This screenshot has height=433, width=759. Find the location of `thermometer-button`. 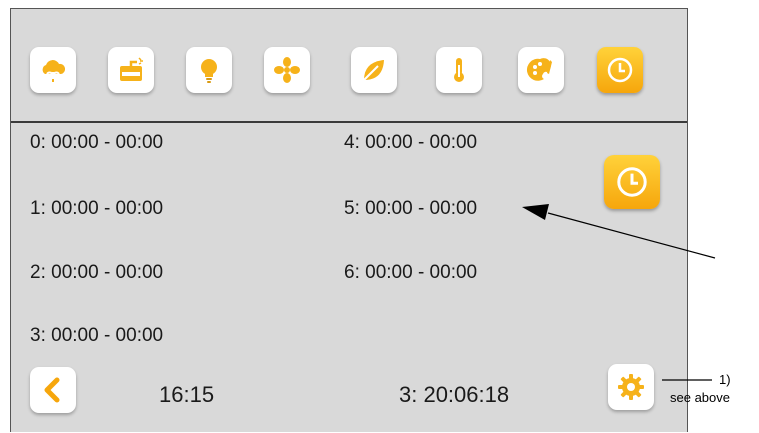

thermometer-button is located at coordinates (459, 70).